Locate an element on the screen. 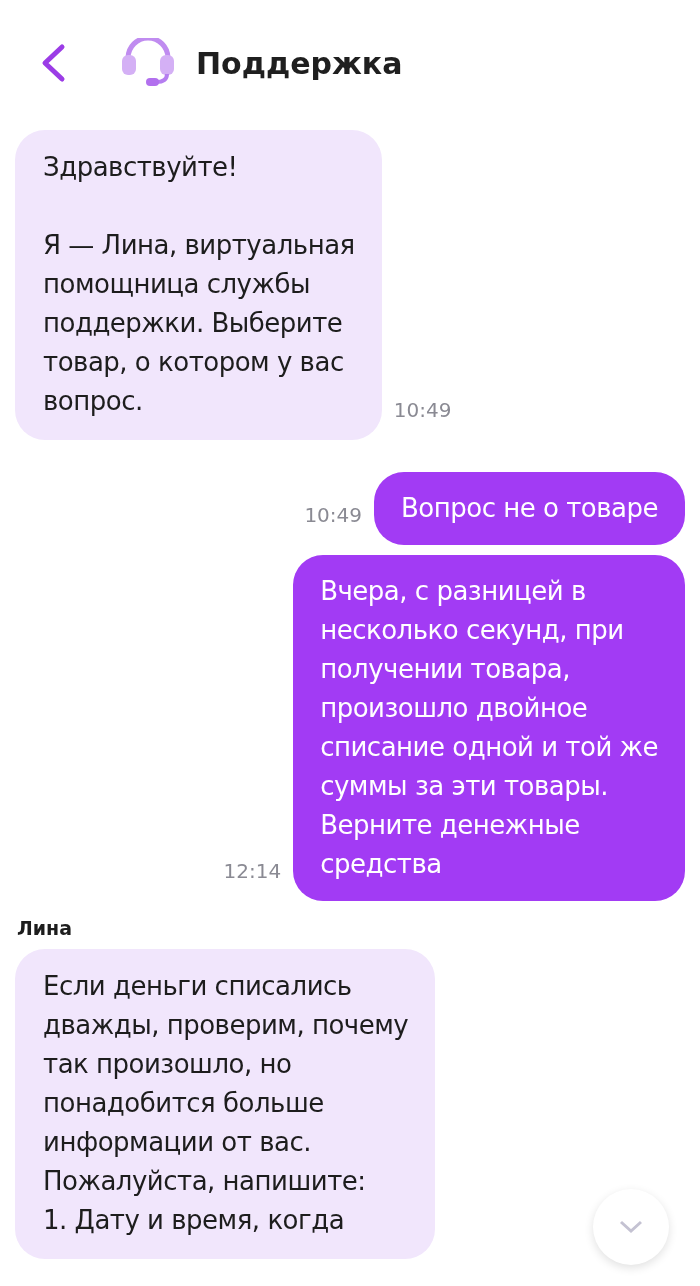 The image size is (700, 1286). message-bubble: Если деньги списались дважды, проверим, почему так произошло, но понадобится больше информации от вас. Пожалуйста, напишите: 1. Дату и время, когда is located at coordinates (225, 1104).